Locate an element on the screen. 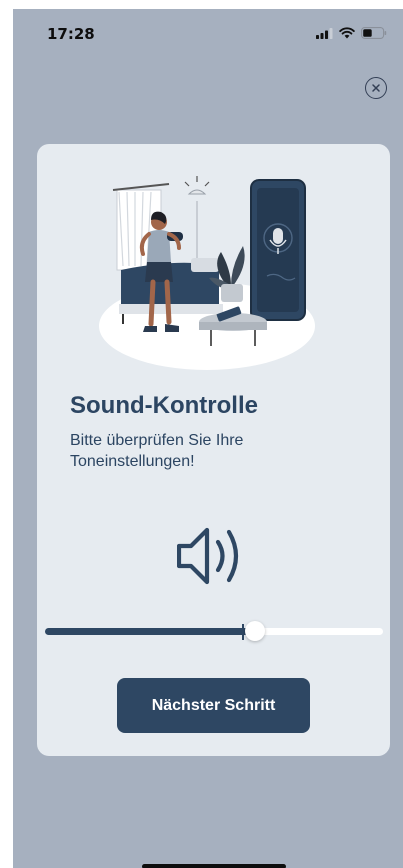  signal-icon is located at coordinates (324, 33).